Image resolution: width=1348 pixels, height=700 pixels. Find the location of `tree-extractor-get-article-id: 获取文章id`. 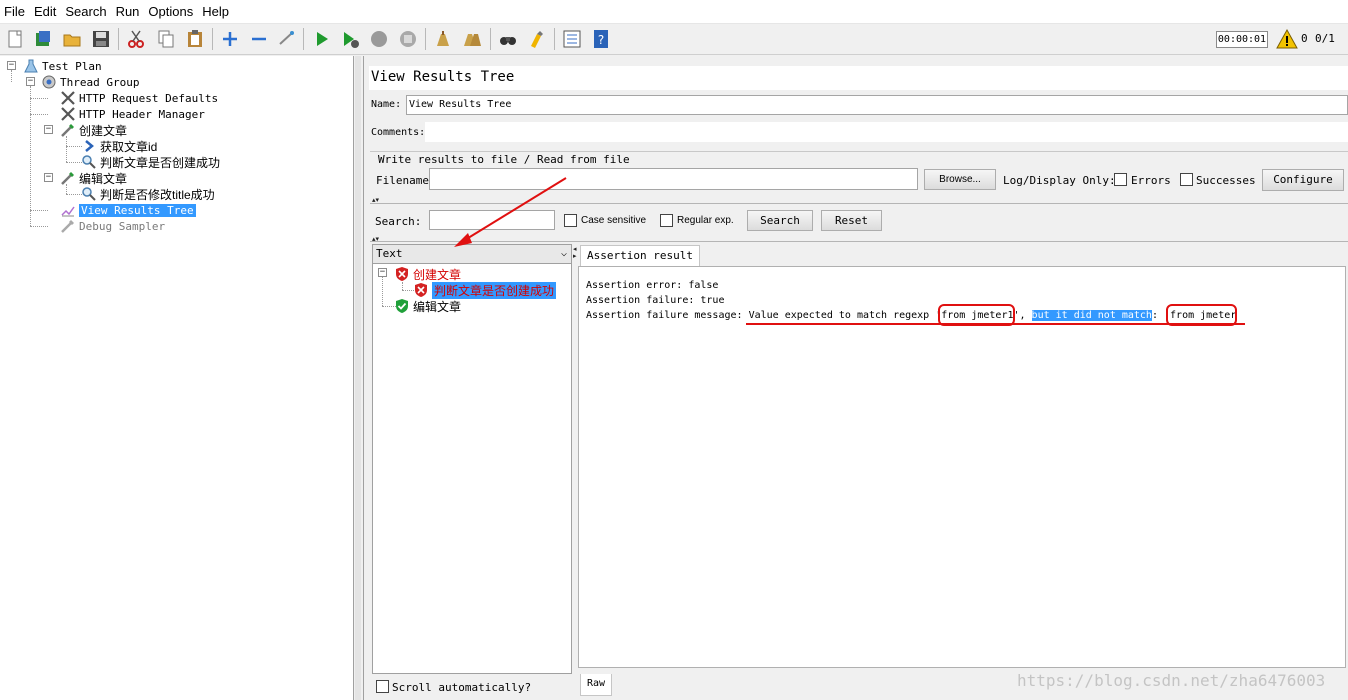

tree-extractor-get-article-id: 获取文章id is located at coordinates (118, 146).